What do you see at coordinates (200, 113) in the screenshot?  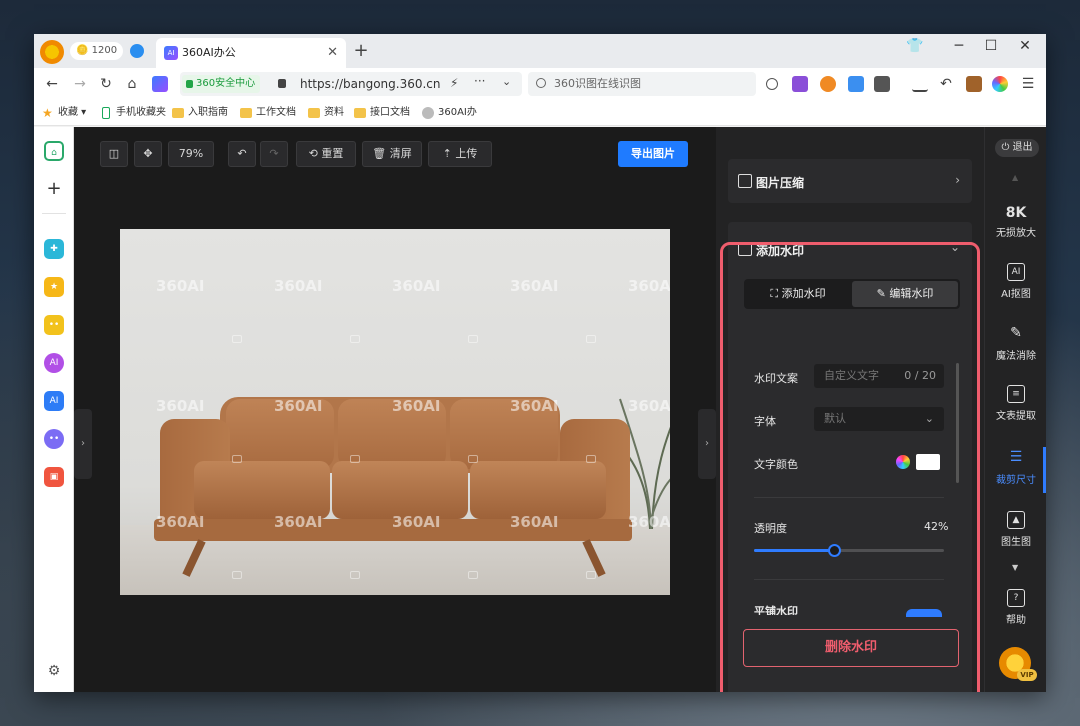 I see `bookmark-onboarding: 入职指南` at bounding box center [200, 113].